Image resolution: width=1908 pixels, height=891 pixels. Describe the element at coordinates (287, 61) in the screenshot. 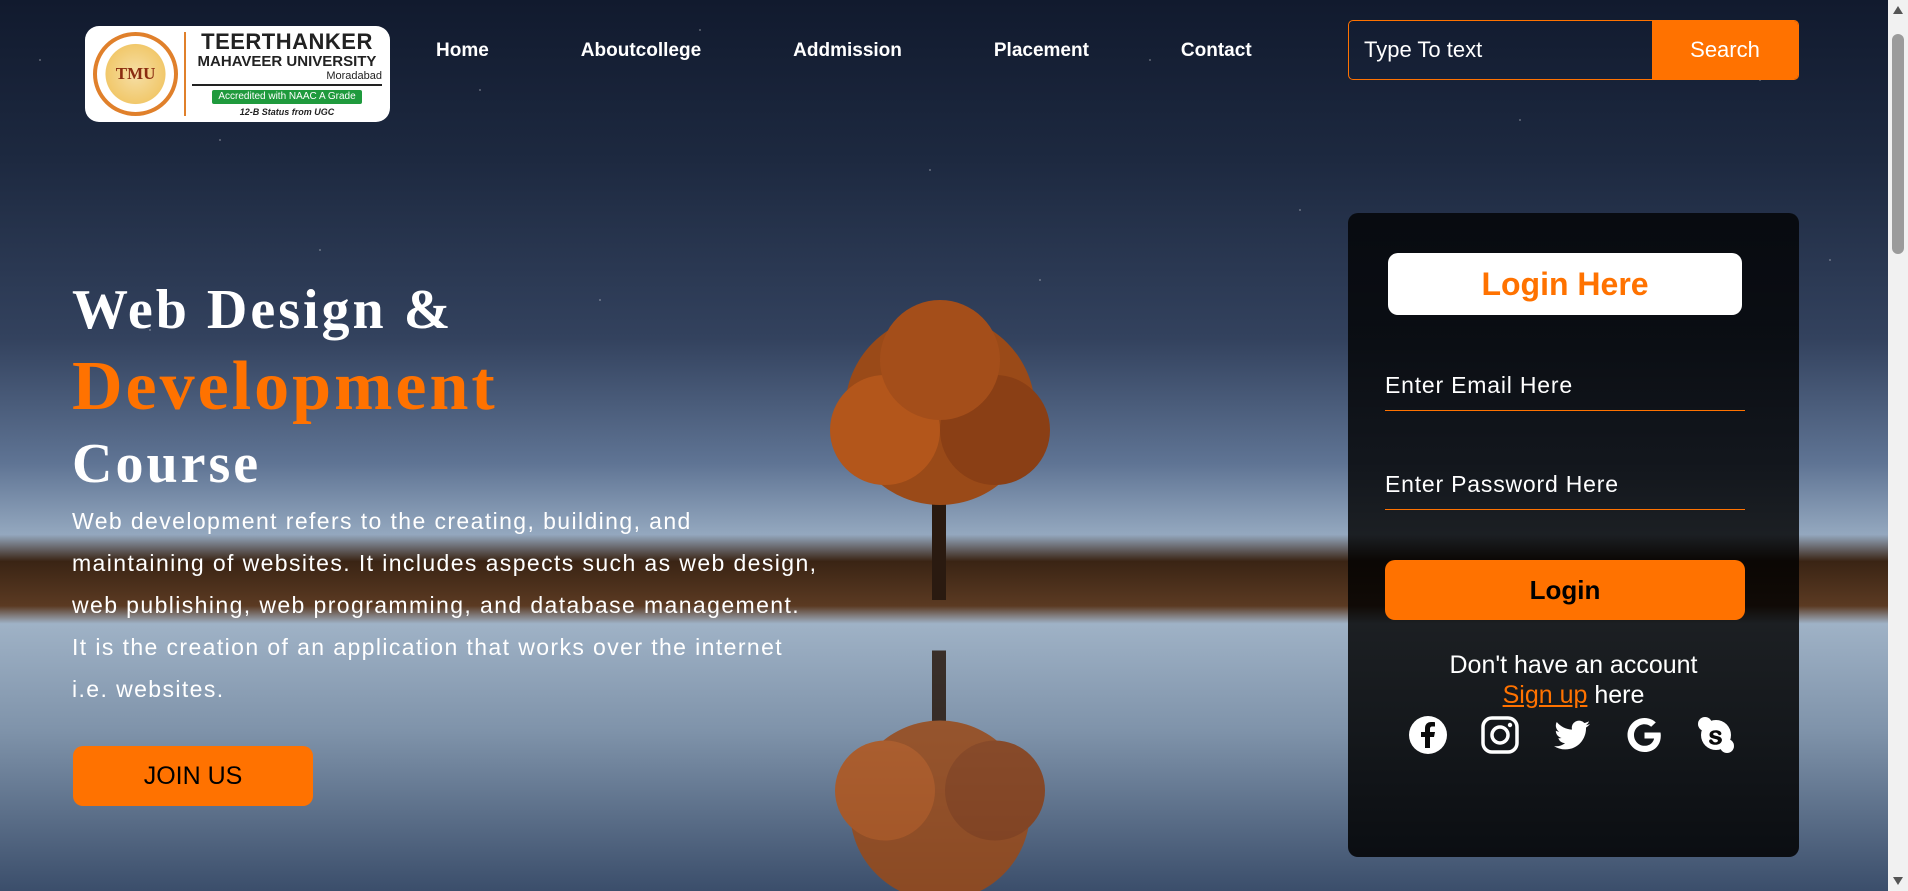

I see `logo-title-line2: MAHAVEER UNIVERSITY` at that location.